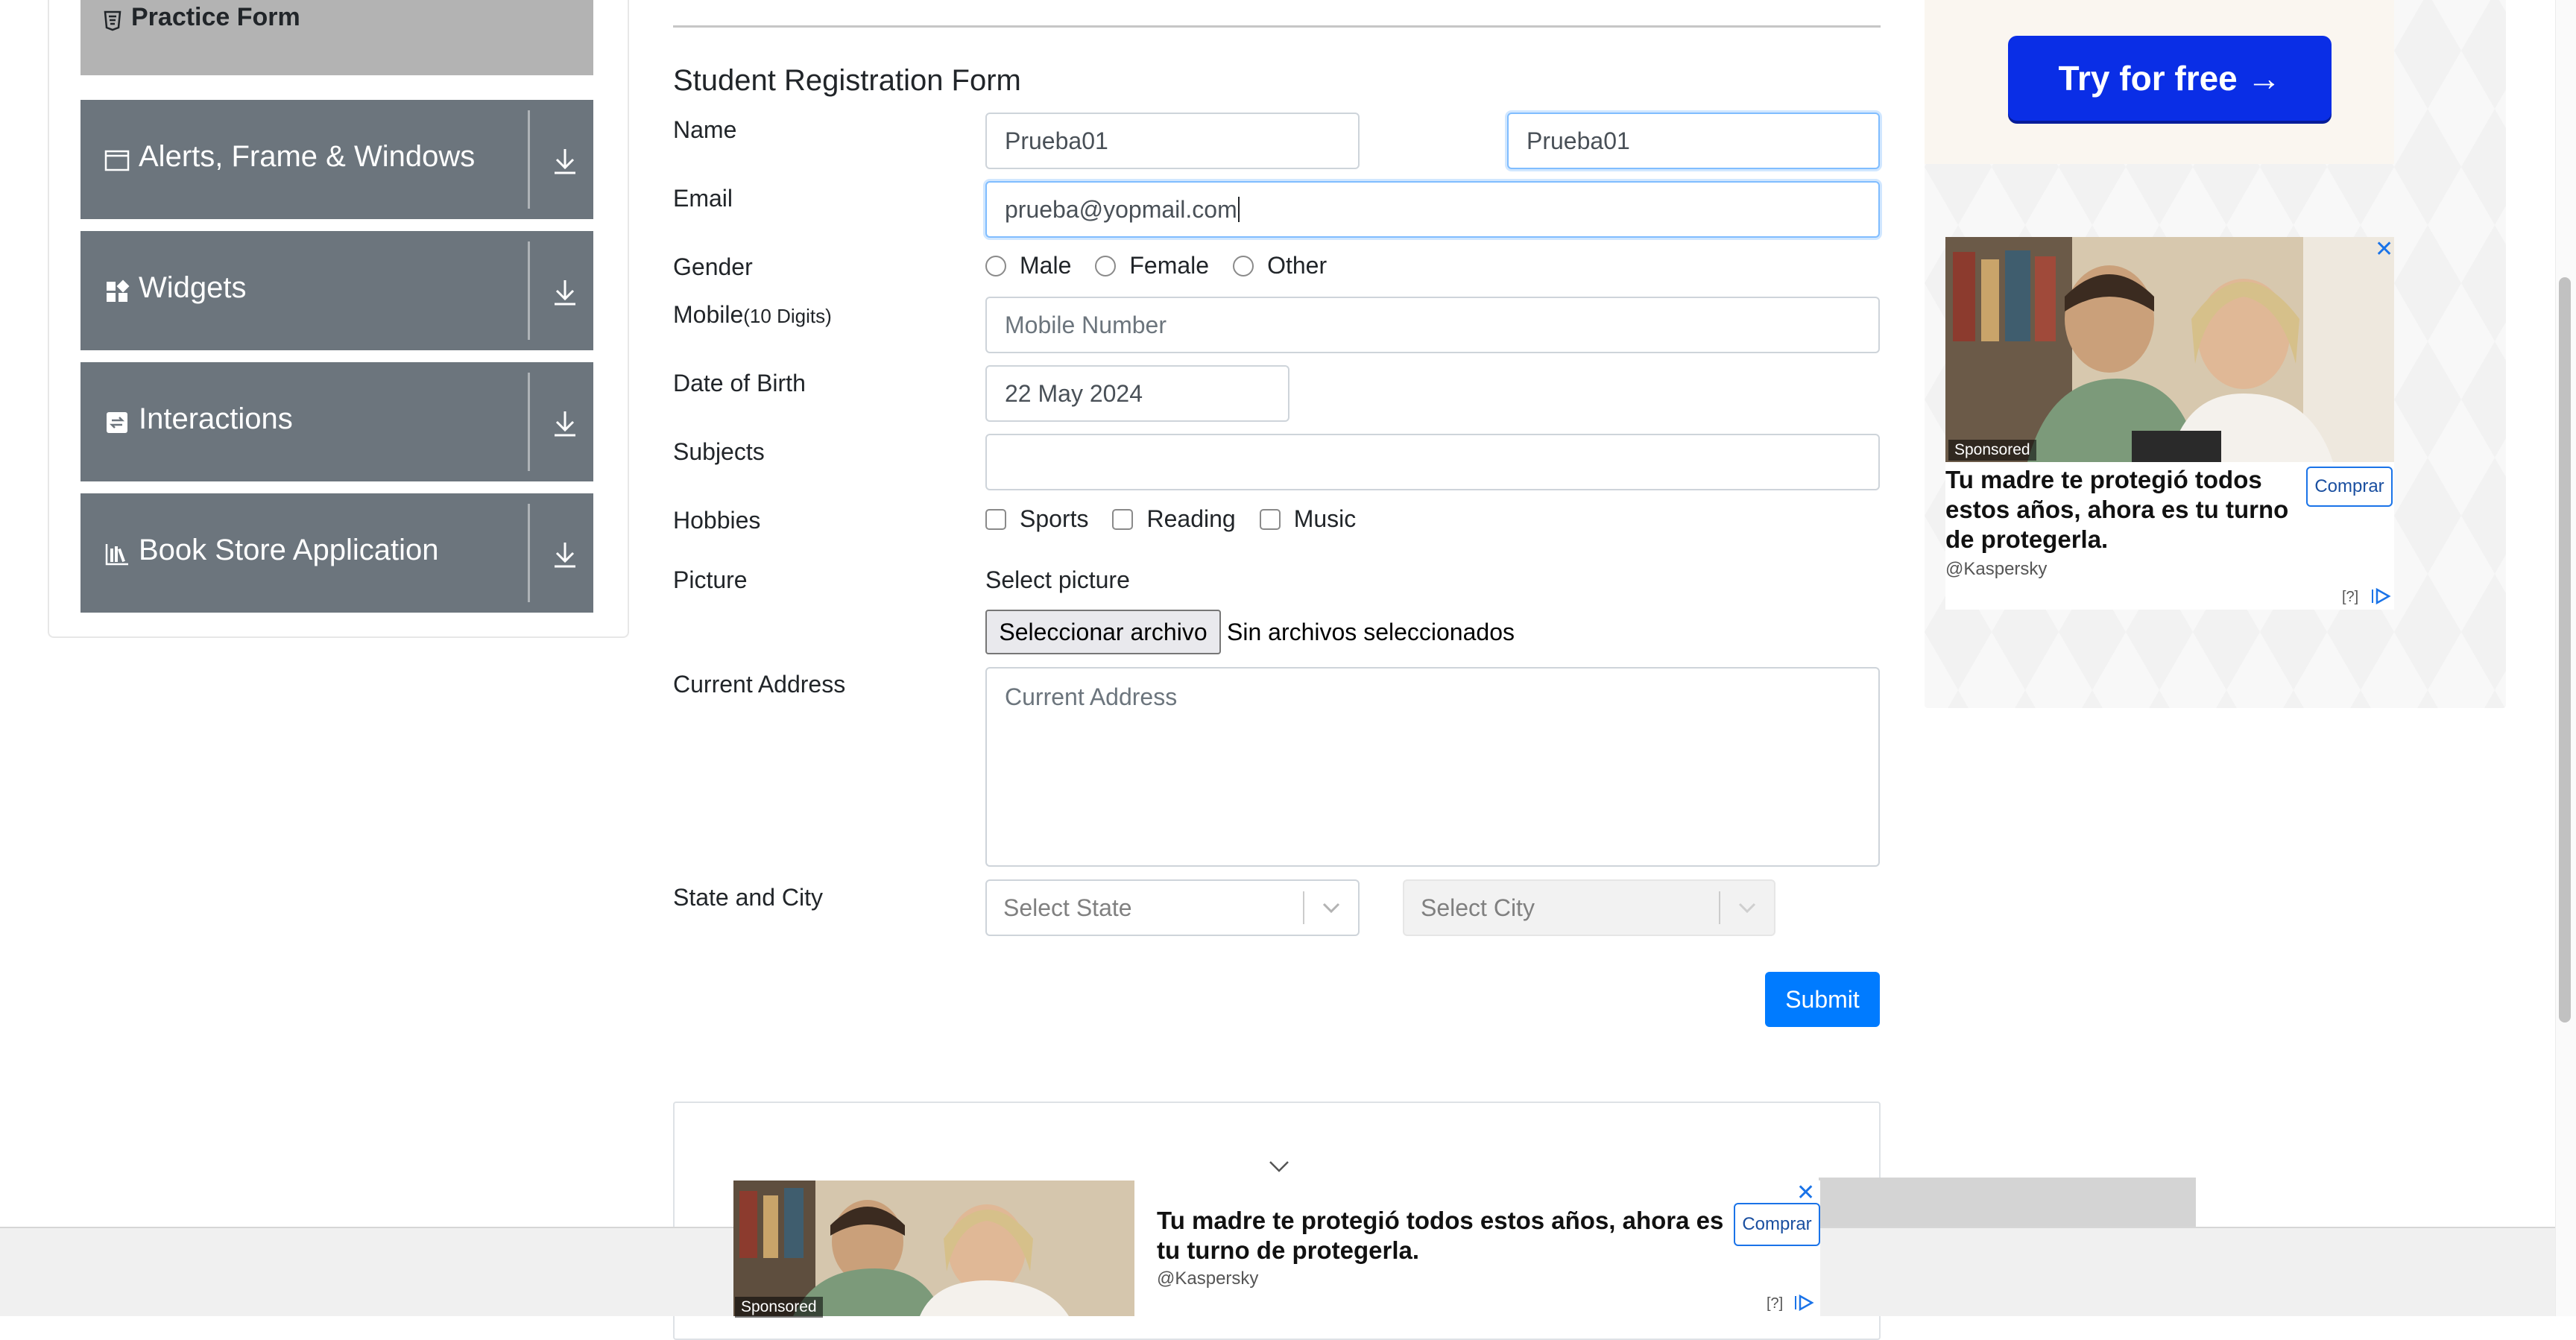  I want to click on file-status: Sin archivos seleccionados, so click(1371, 632).